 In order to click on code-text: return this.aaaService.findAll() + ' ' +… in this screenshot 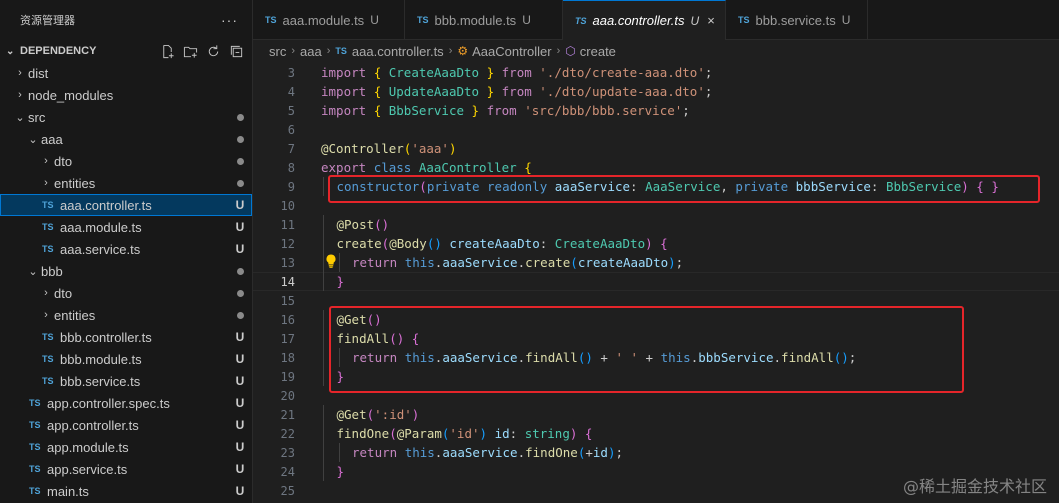, I will do `click(604, 357)`.